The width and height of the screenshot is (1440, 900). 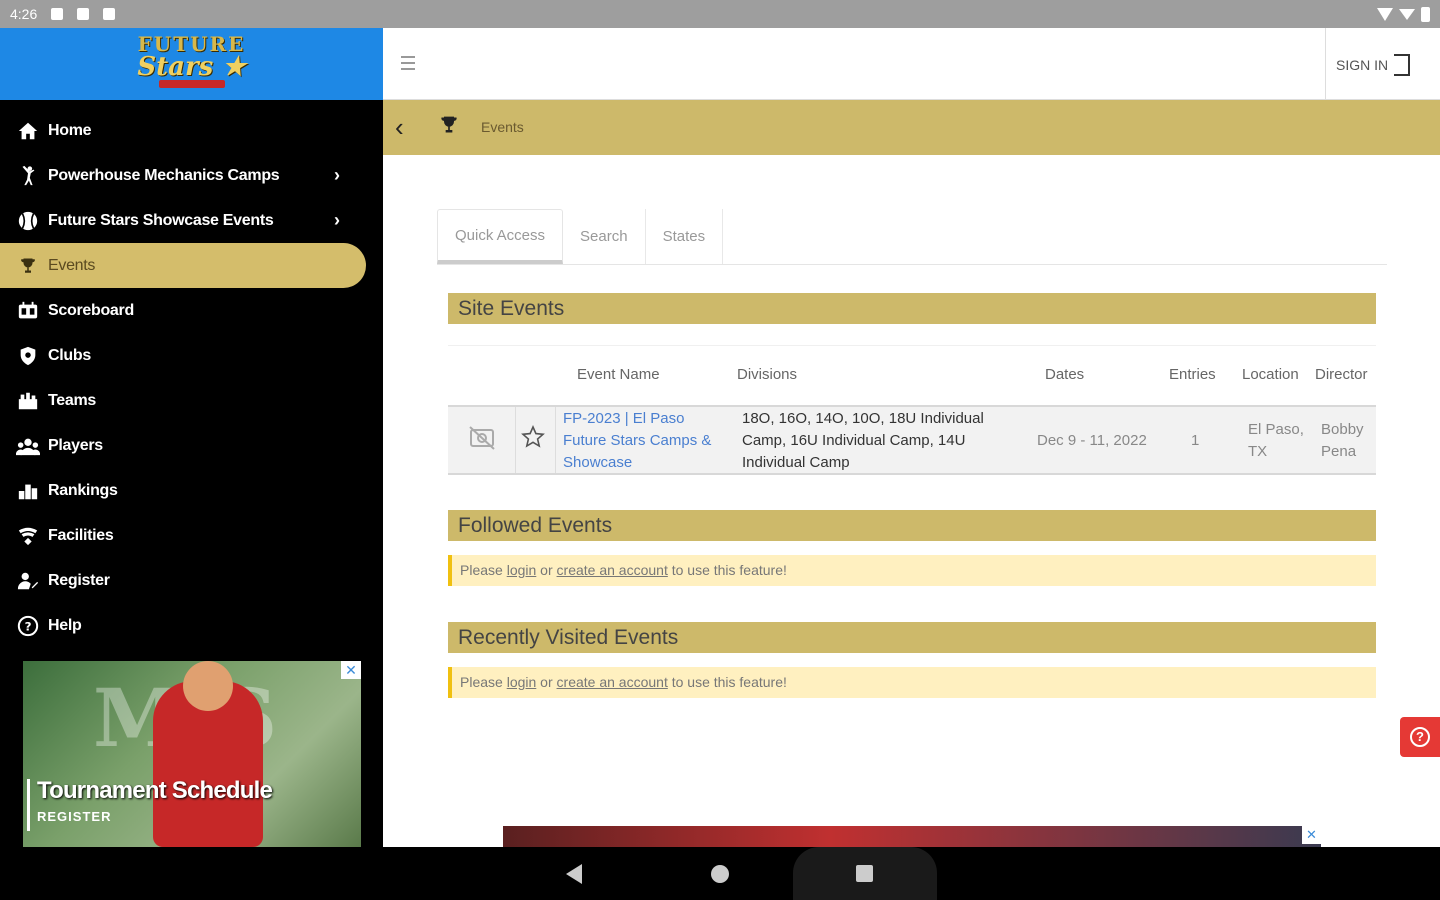 What do you see at coordinates (598, 462) in the screenshot?
I see `event-name-line: Showcase` at bounding box center [598, 462].